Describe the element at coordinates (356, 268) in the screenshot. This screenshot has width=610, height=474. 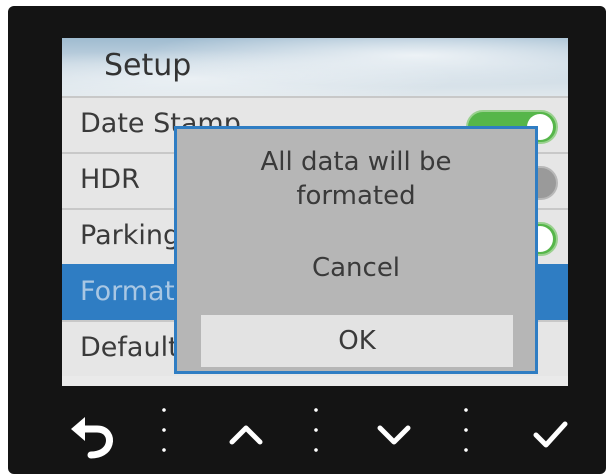
I see `cancel-button: Cancel` at that location.